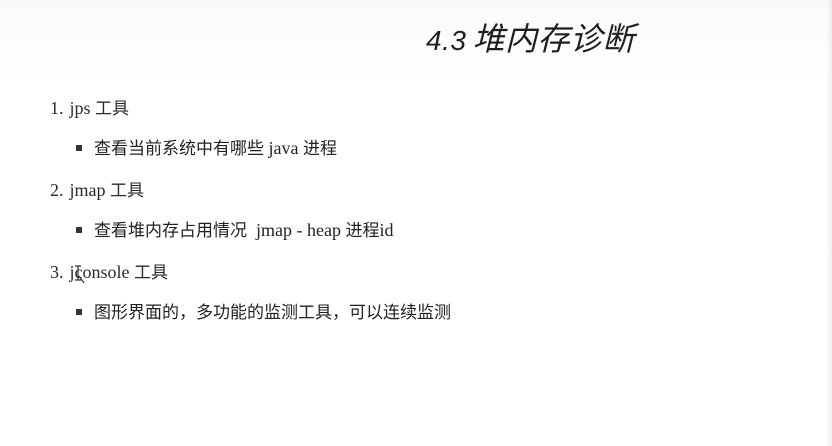 The width and height of the screenshot is (832, 446). What do you see at coordinates (553, 39) in the screenshot?
I see `title-text: 堆内存诊断` at bounding box center [553, 39].